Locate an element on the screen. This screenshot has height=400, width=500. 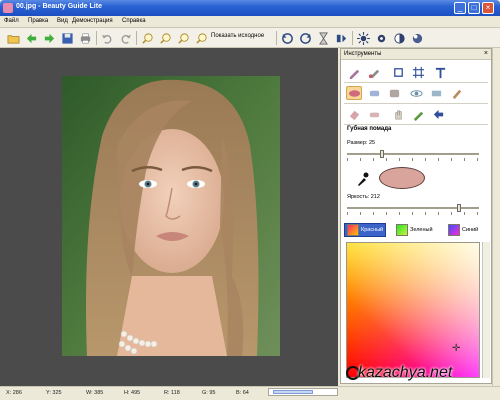
tab-red: Красный is located at coordinates (365, 230).